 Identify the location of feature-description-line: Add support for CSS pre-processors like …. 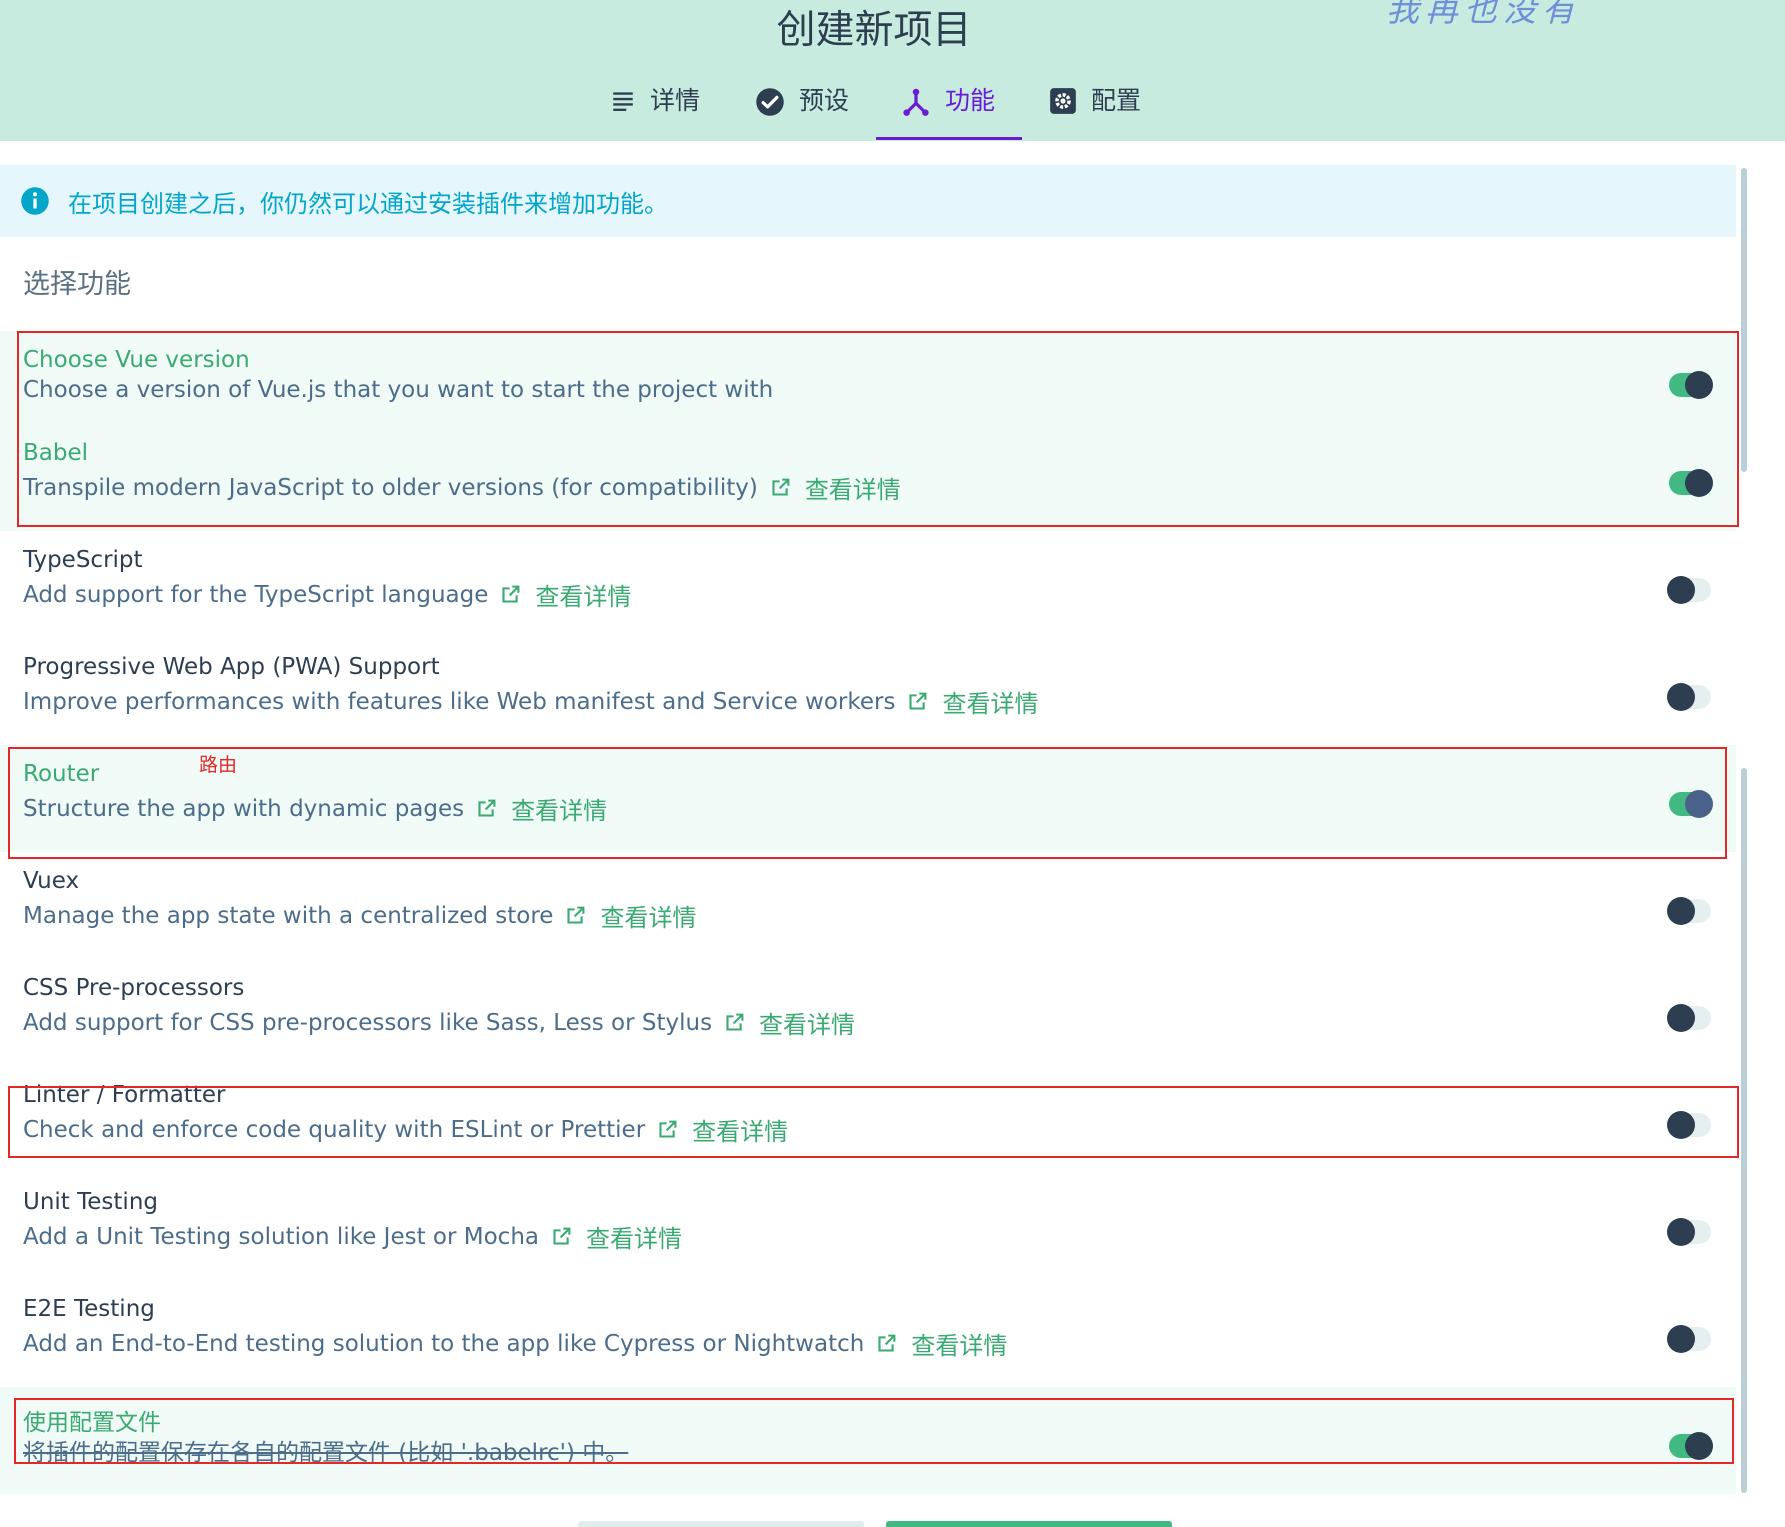
(439, 1022).